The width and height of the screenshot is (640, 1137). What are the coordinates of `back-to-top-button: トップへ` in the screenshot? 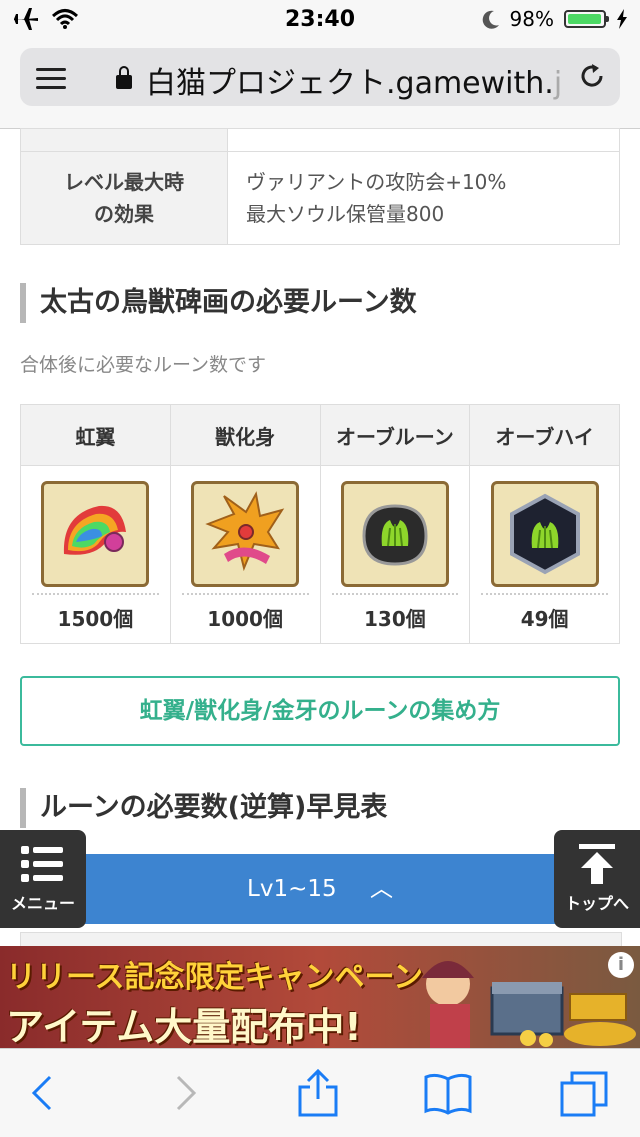 It's located at (597, 879).